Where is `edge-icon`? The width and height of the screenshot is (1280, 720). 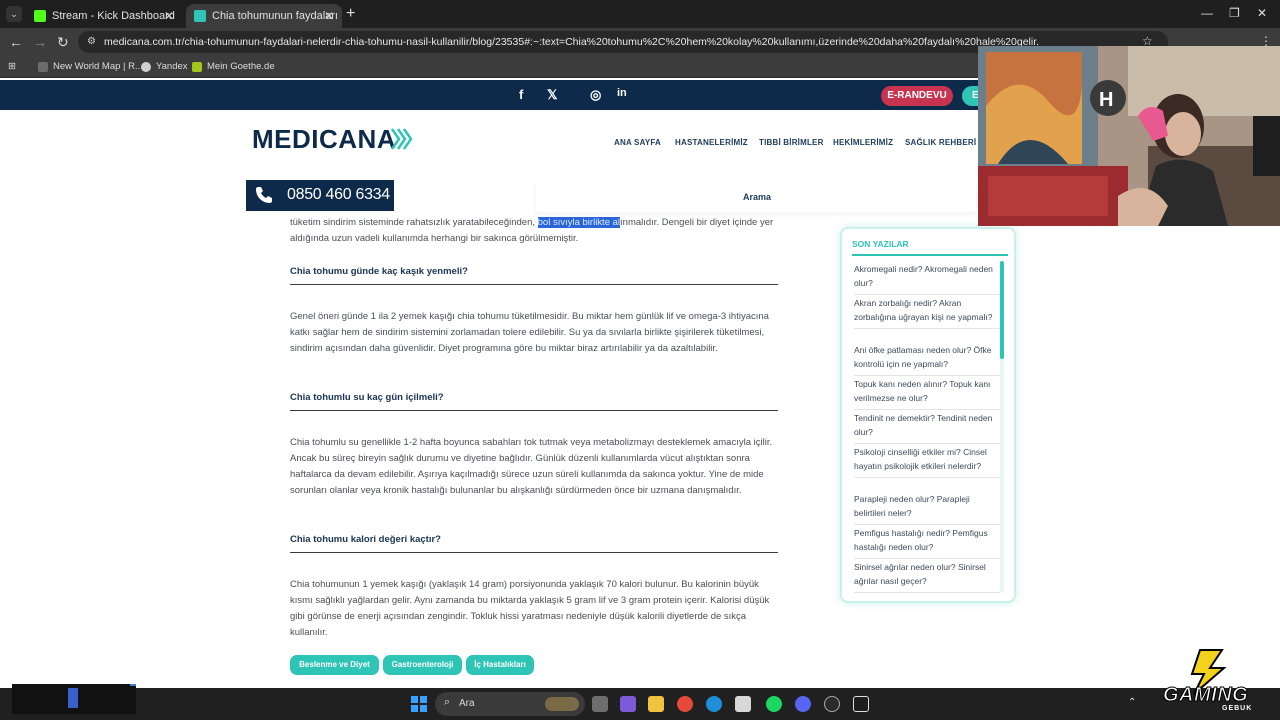
edge-icon is located at coordinates (714, 704).